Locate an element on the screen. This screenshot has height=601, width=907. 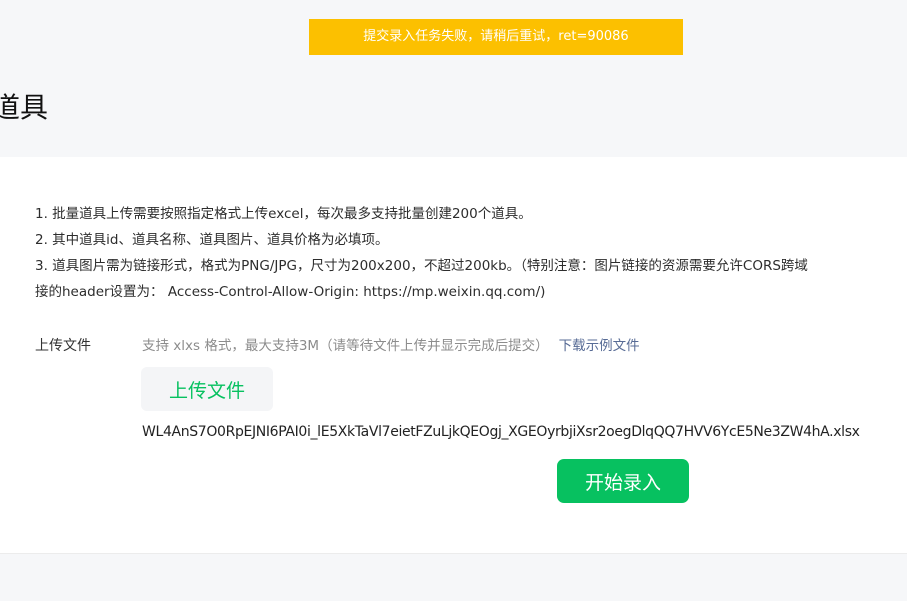
upload-file-label: 上传文件 is located at coordinates (63, 346).